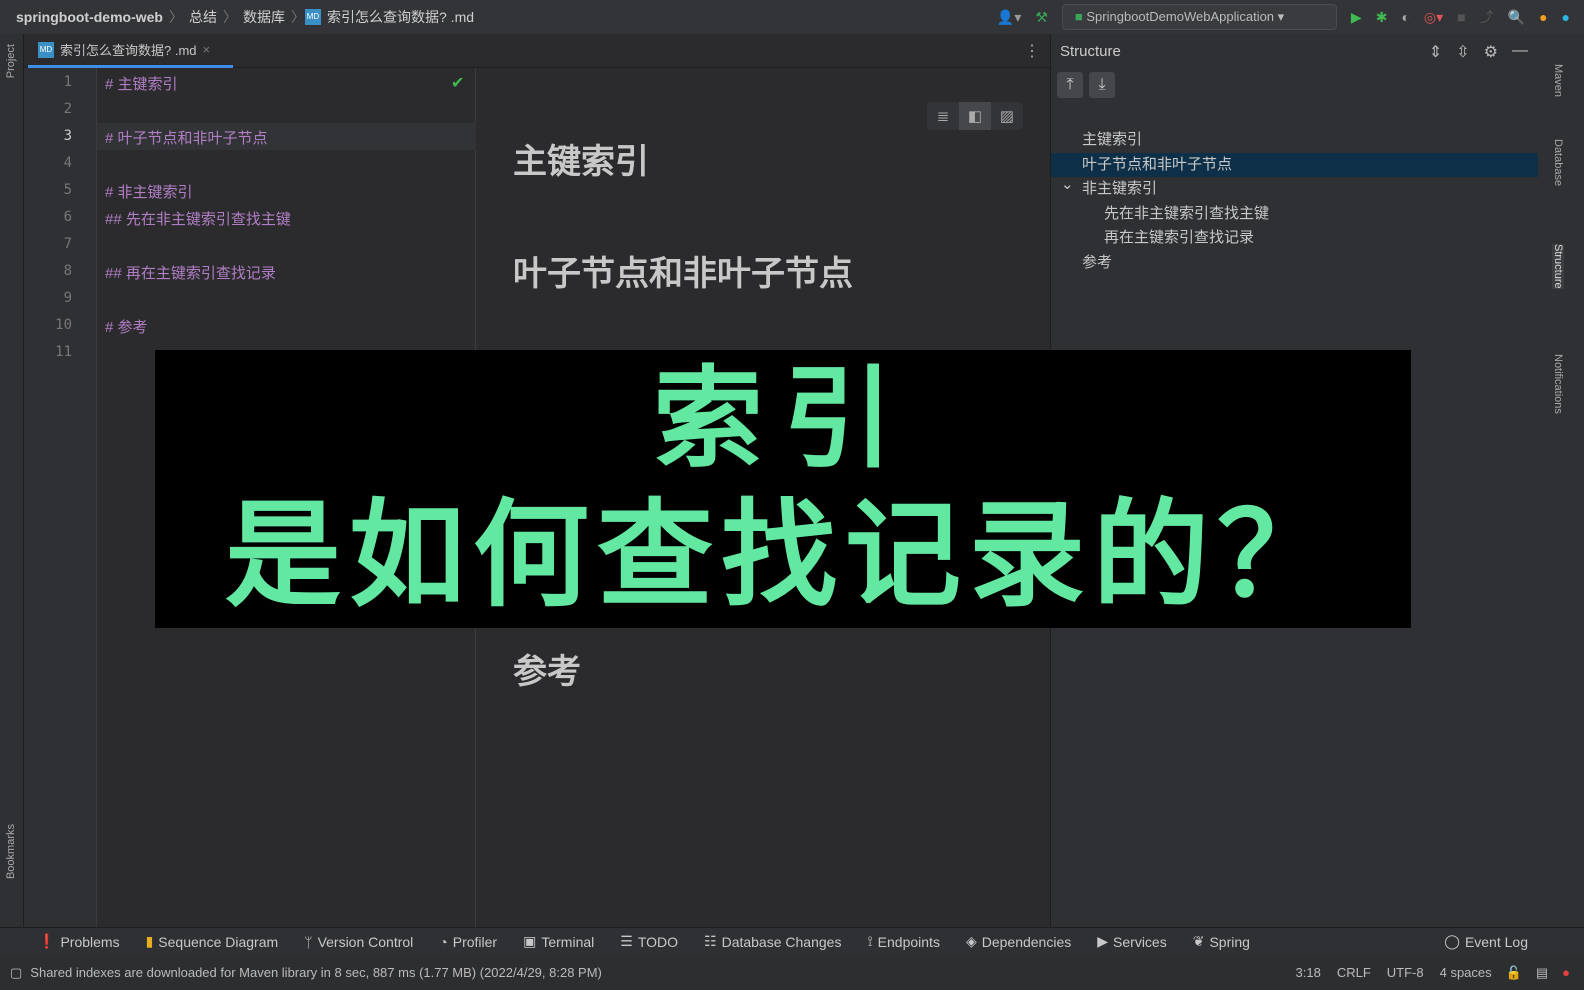  I want to click on coverage-icon: ◐, so click(1405, 17).